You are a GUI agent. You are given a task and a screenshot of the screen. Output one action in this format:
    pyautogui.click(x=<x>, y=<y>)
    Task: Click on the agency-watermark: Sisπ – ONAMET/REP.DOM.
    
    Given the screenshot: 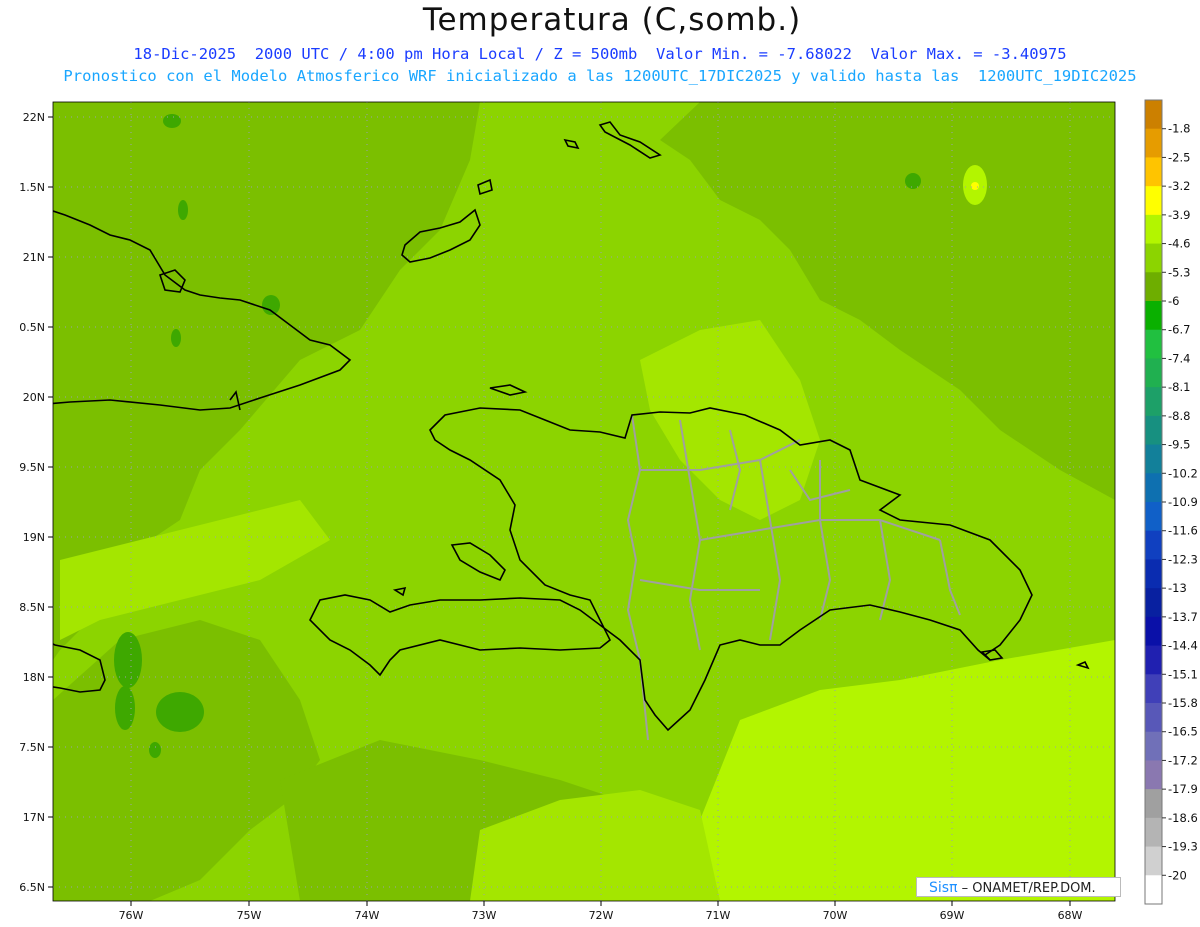 What is the action you would take?
    pyautogui.click(x=1018, y=887)
    